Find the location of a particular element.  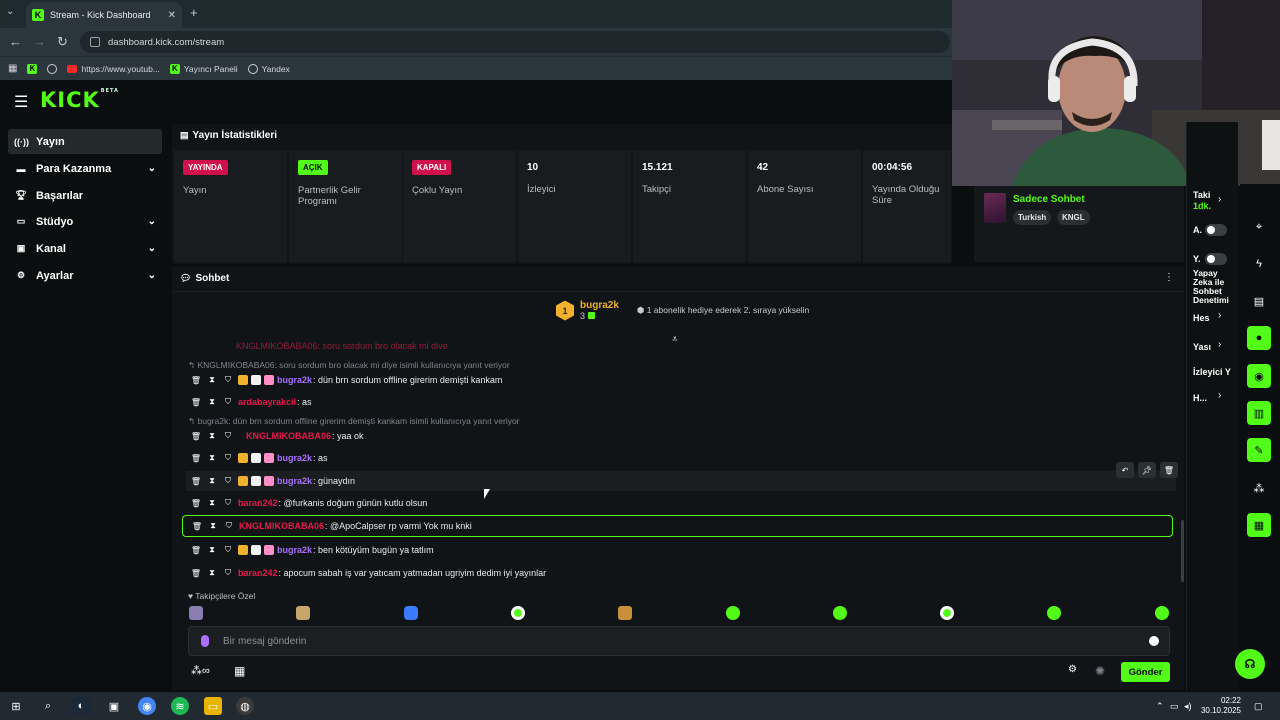

tag-kngl: KNGL is located at coordinates (1073, 217).